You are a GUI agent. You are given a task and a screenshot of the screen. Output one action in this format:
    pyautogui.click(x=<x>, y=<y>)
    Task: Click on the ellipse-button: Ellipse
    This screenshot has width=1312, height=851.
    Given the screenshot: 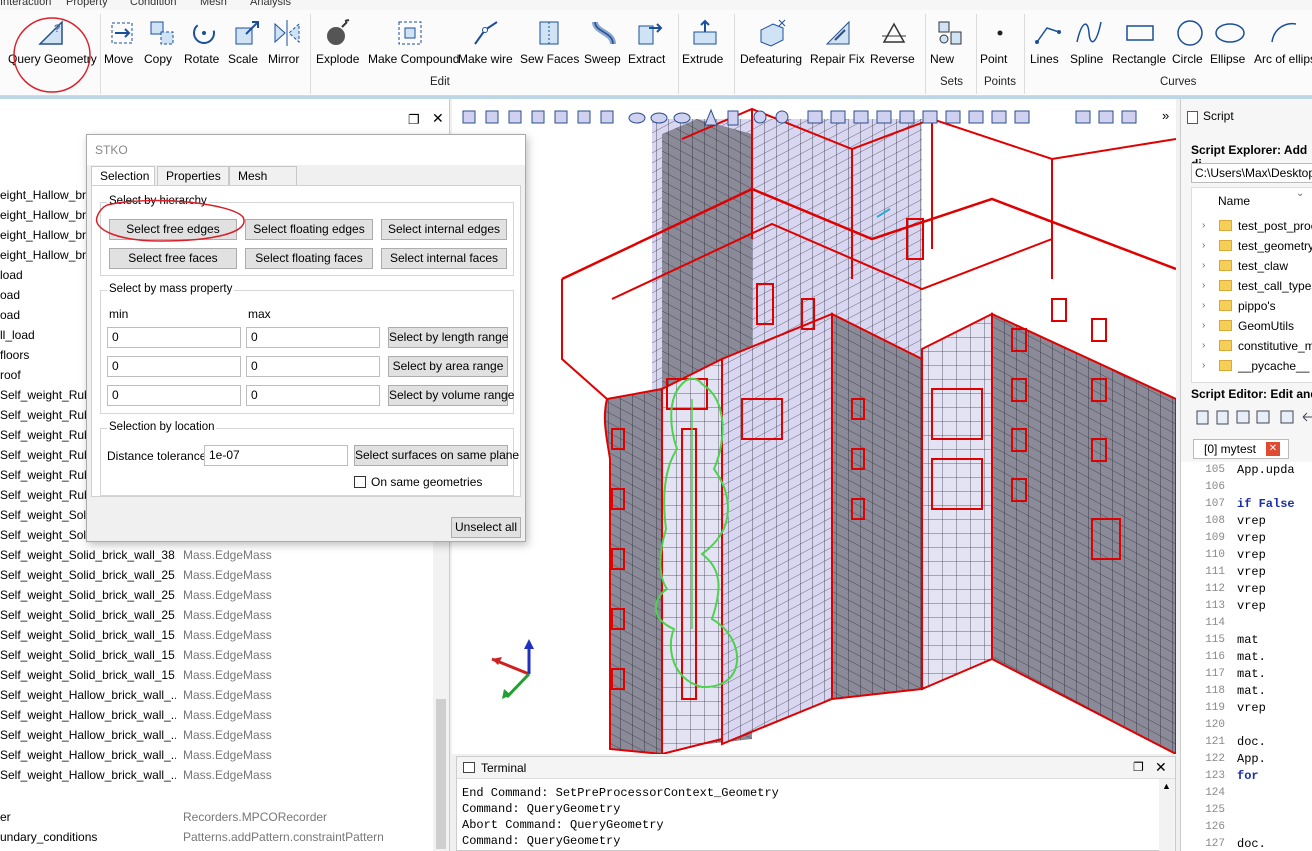 What is the action you would take?
    pyautogui.click(x=1230, y=48)
    